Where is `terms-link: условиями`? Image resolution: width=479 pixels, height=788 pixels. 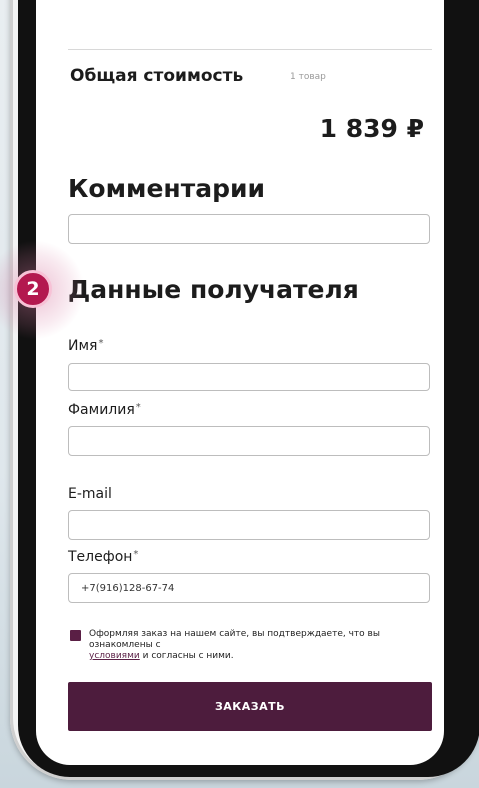
terms-link: условиями is located at coordinates (114, 656).